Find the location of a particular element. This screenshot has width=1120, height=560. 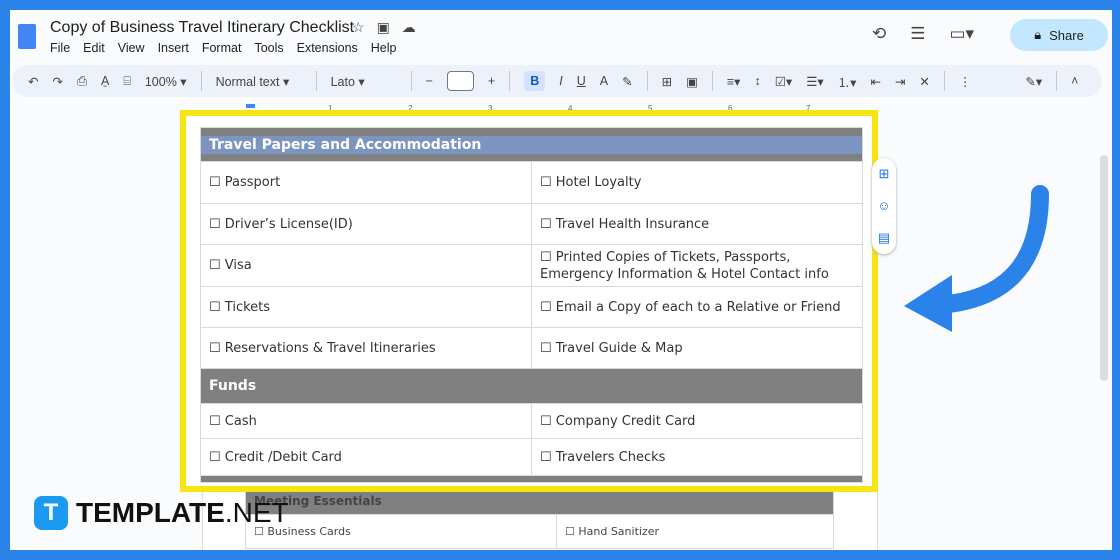

checklist-item: ☐ Visa is located at coordinates (366, 265).